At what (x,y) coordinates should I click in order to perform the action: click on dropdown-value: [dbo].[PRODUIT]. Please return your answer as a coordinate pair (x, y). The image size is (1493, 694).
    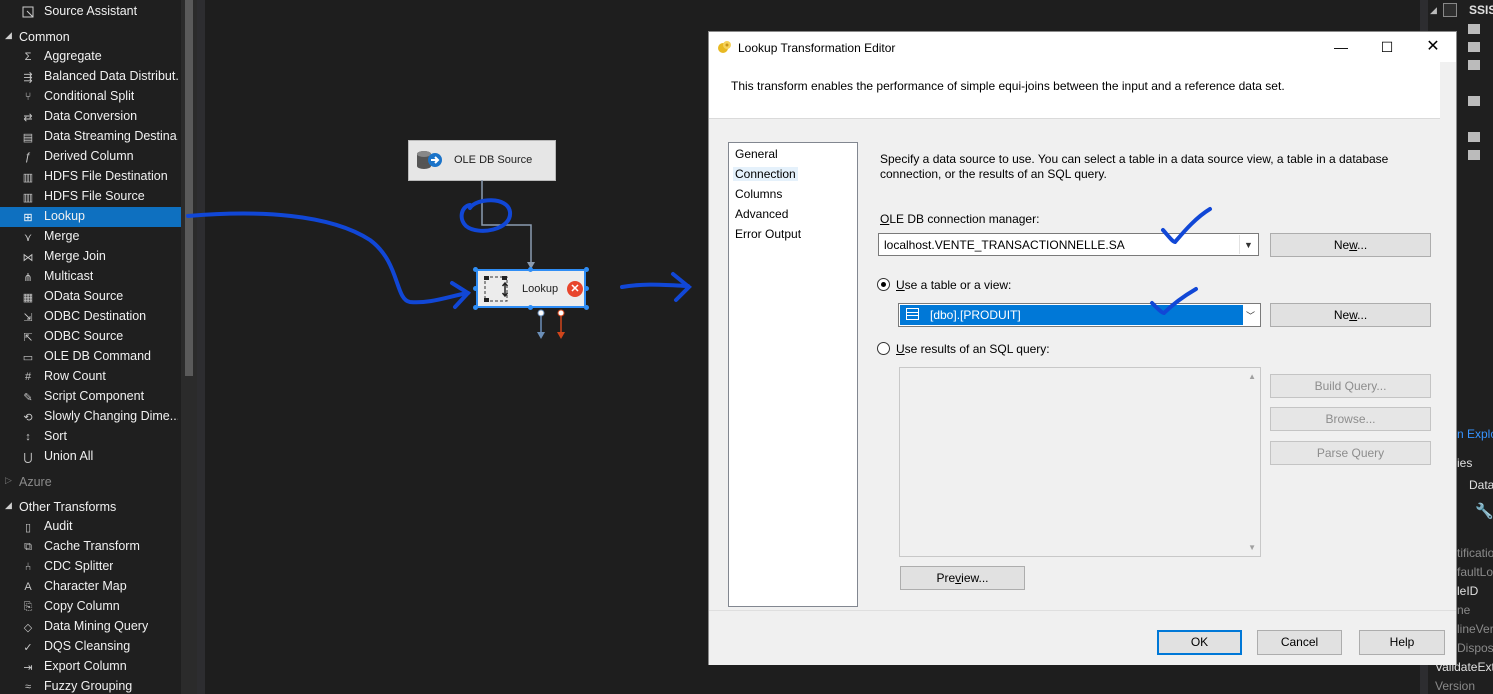
    Looking at the image, I should click on (975, 315).